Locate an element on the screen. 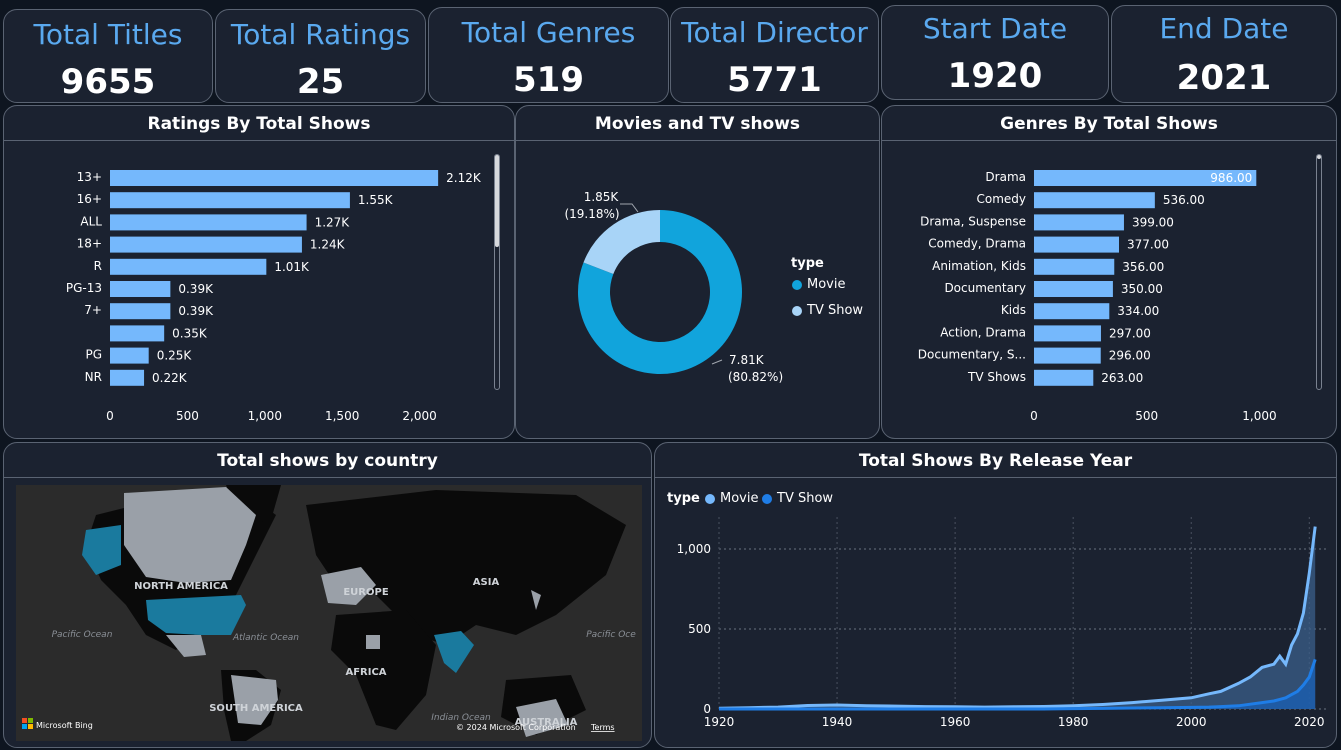  category-label: Drama is located at coordinates (1005, 177).